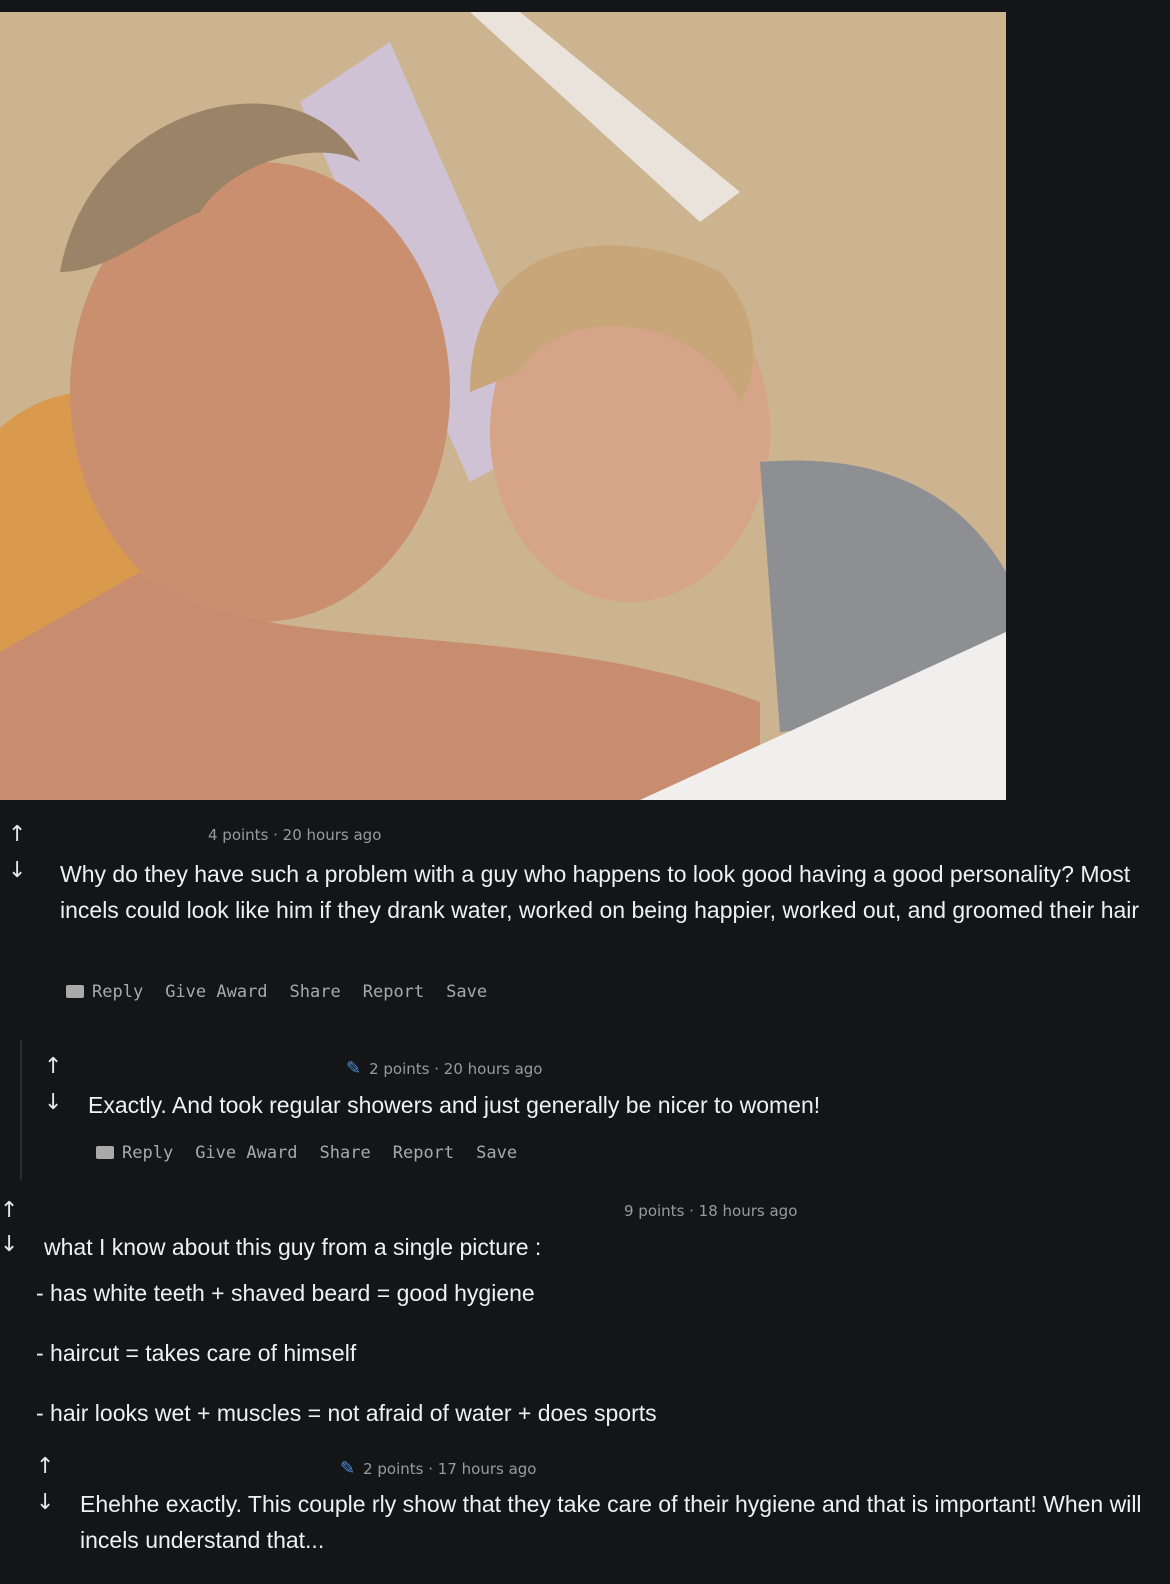  Describe the element at coordinates (450, 1469) in the screenshot. I see `comment-meta-text: 2 points · 17 hours ago` at that location.